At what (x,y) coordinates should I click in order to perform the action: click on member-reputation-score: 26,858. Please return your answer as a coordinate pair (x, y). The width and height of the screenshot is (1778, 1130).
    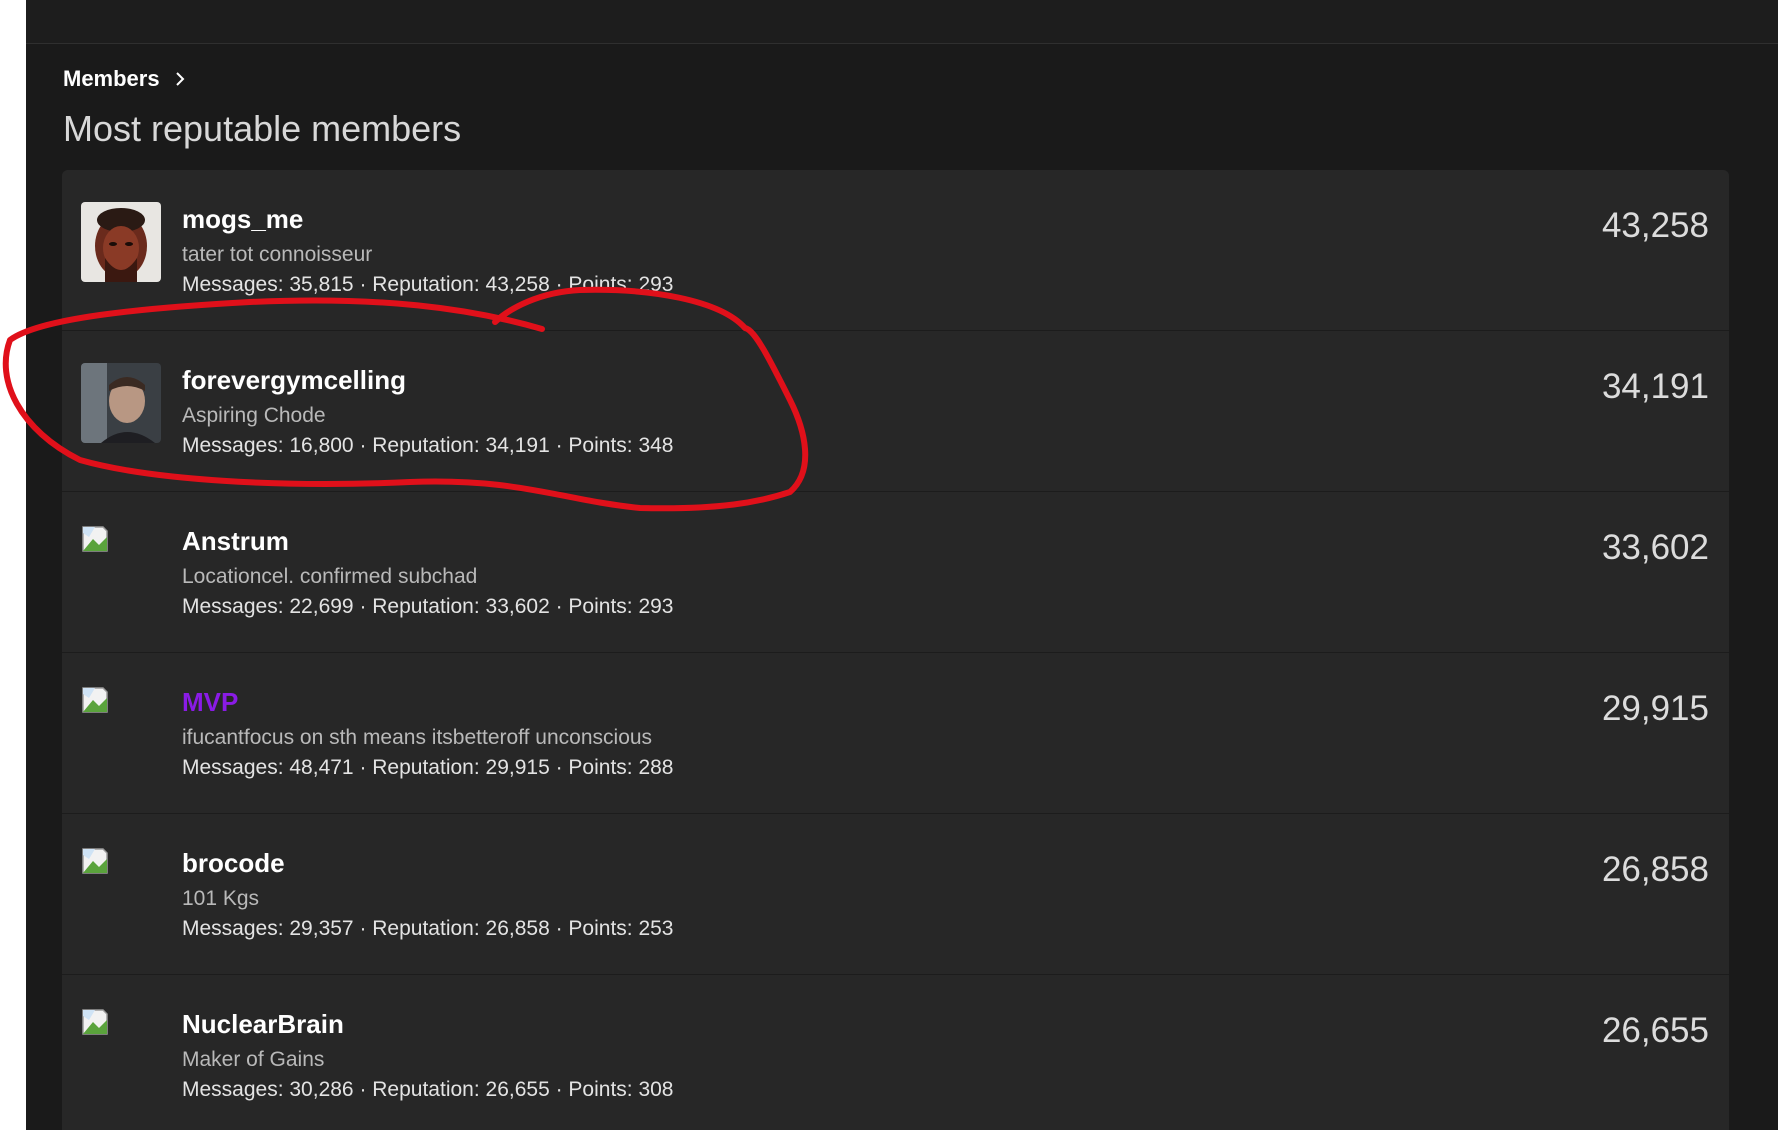
    Looking at the image, I should click on (1655, 869).